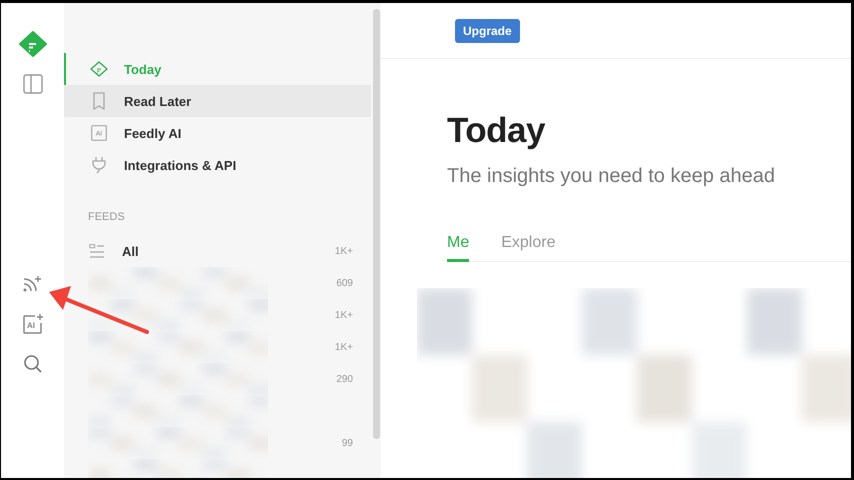 The height and width of the screenshot is (480, 854). What do you see at coordinates (217, 251) in the screenshot?
I see `feed-item: All 1K+` at bounding box center [217, 251].